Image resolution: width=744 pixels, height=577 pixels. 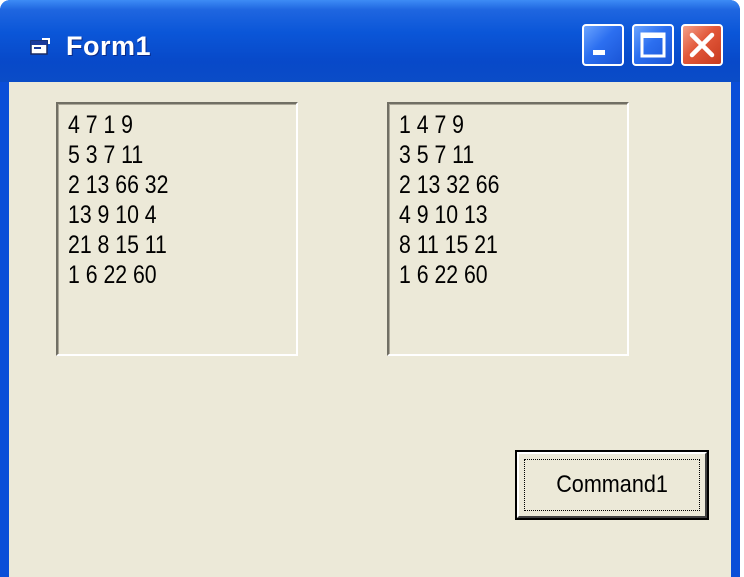 I want to click on list-item: 4 9 10 13, so click(x=496, y=215).